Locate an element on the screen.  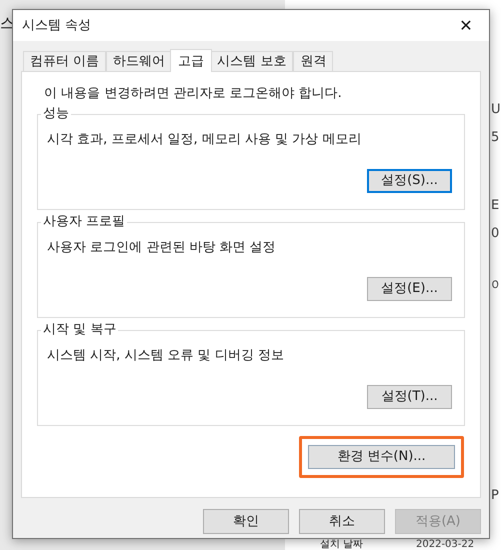
close-button: ✕ is located at coordinates (466, 25).